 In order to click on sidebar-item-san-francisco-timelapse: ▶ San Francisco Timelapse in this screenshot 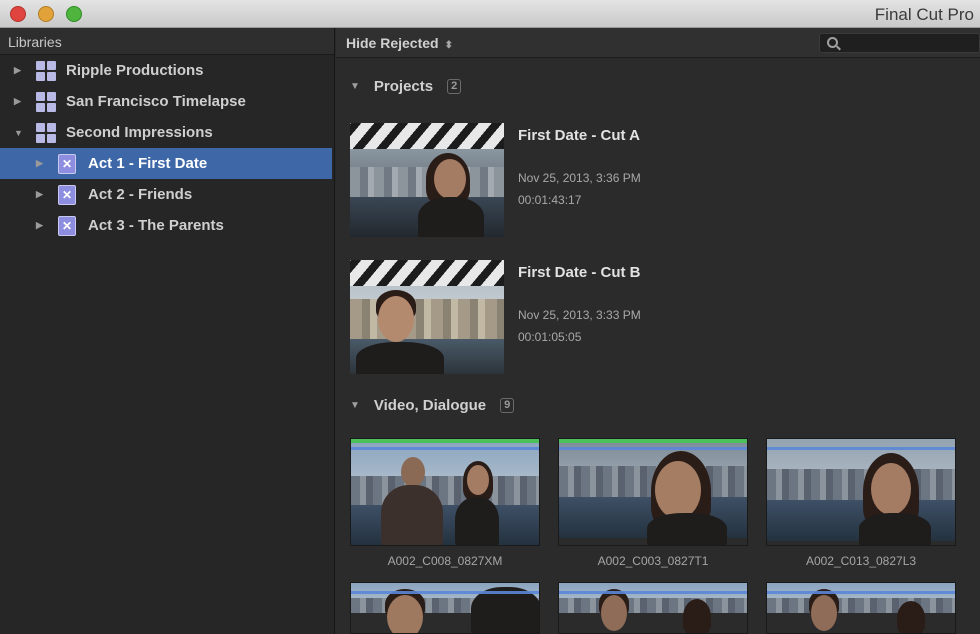, I will do `click(167, 101)`.